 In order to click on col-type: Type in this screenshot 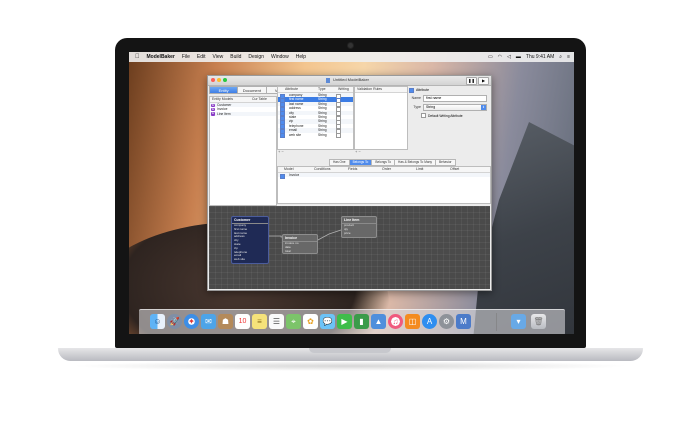, I will do `click(326, 89)`.